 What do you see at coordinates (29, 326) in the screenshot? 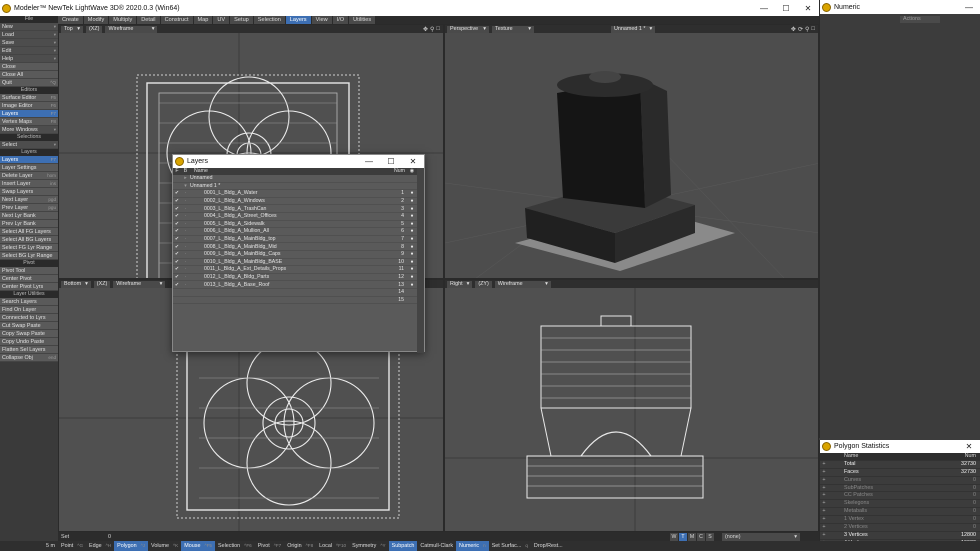
I see `cut-swap-paste-button: Cut Swap Paste` at bounding box center [29, 326].